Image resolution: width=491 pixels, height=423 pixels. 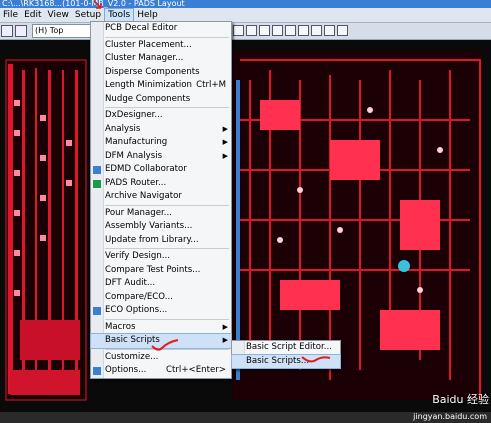 I want to click on layer-select-value: (H) Top, so click(x=49, y=30).